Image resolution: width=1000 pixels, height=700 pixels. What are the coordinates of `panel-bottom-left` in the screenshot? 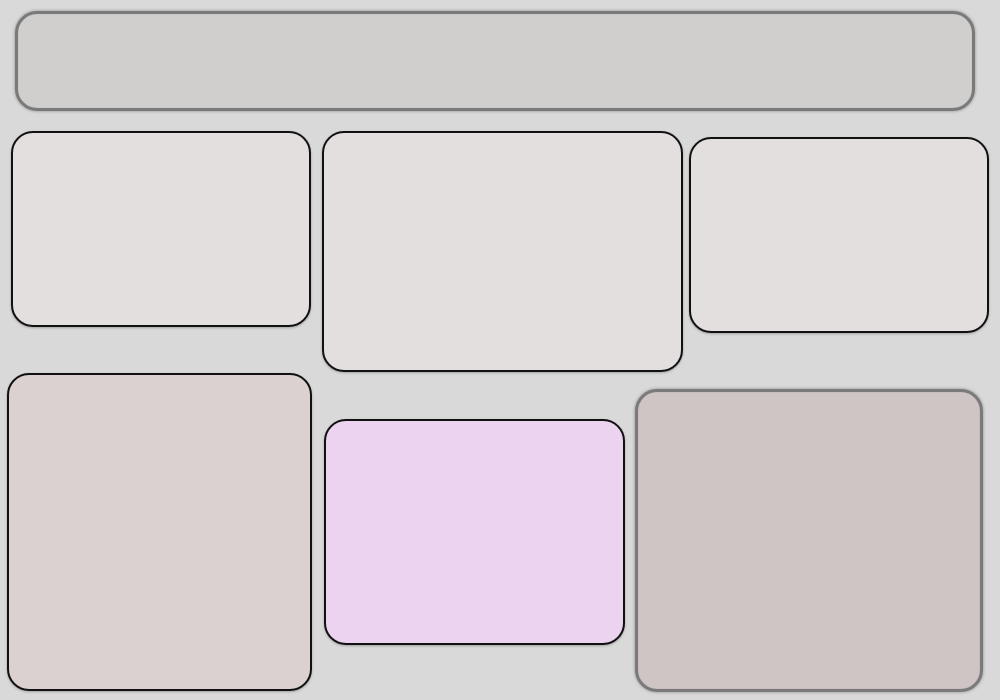 It's located at (159, 532).